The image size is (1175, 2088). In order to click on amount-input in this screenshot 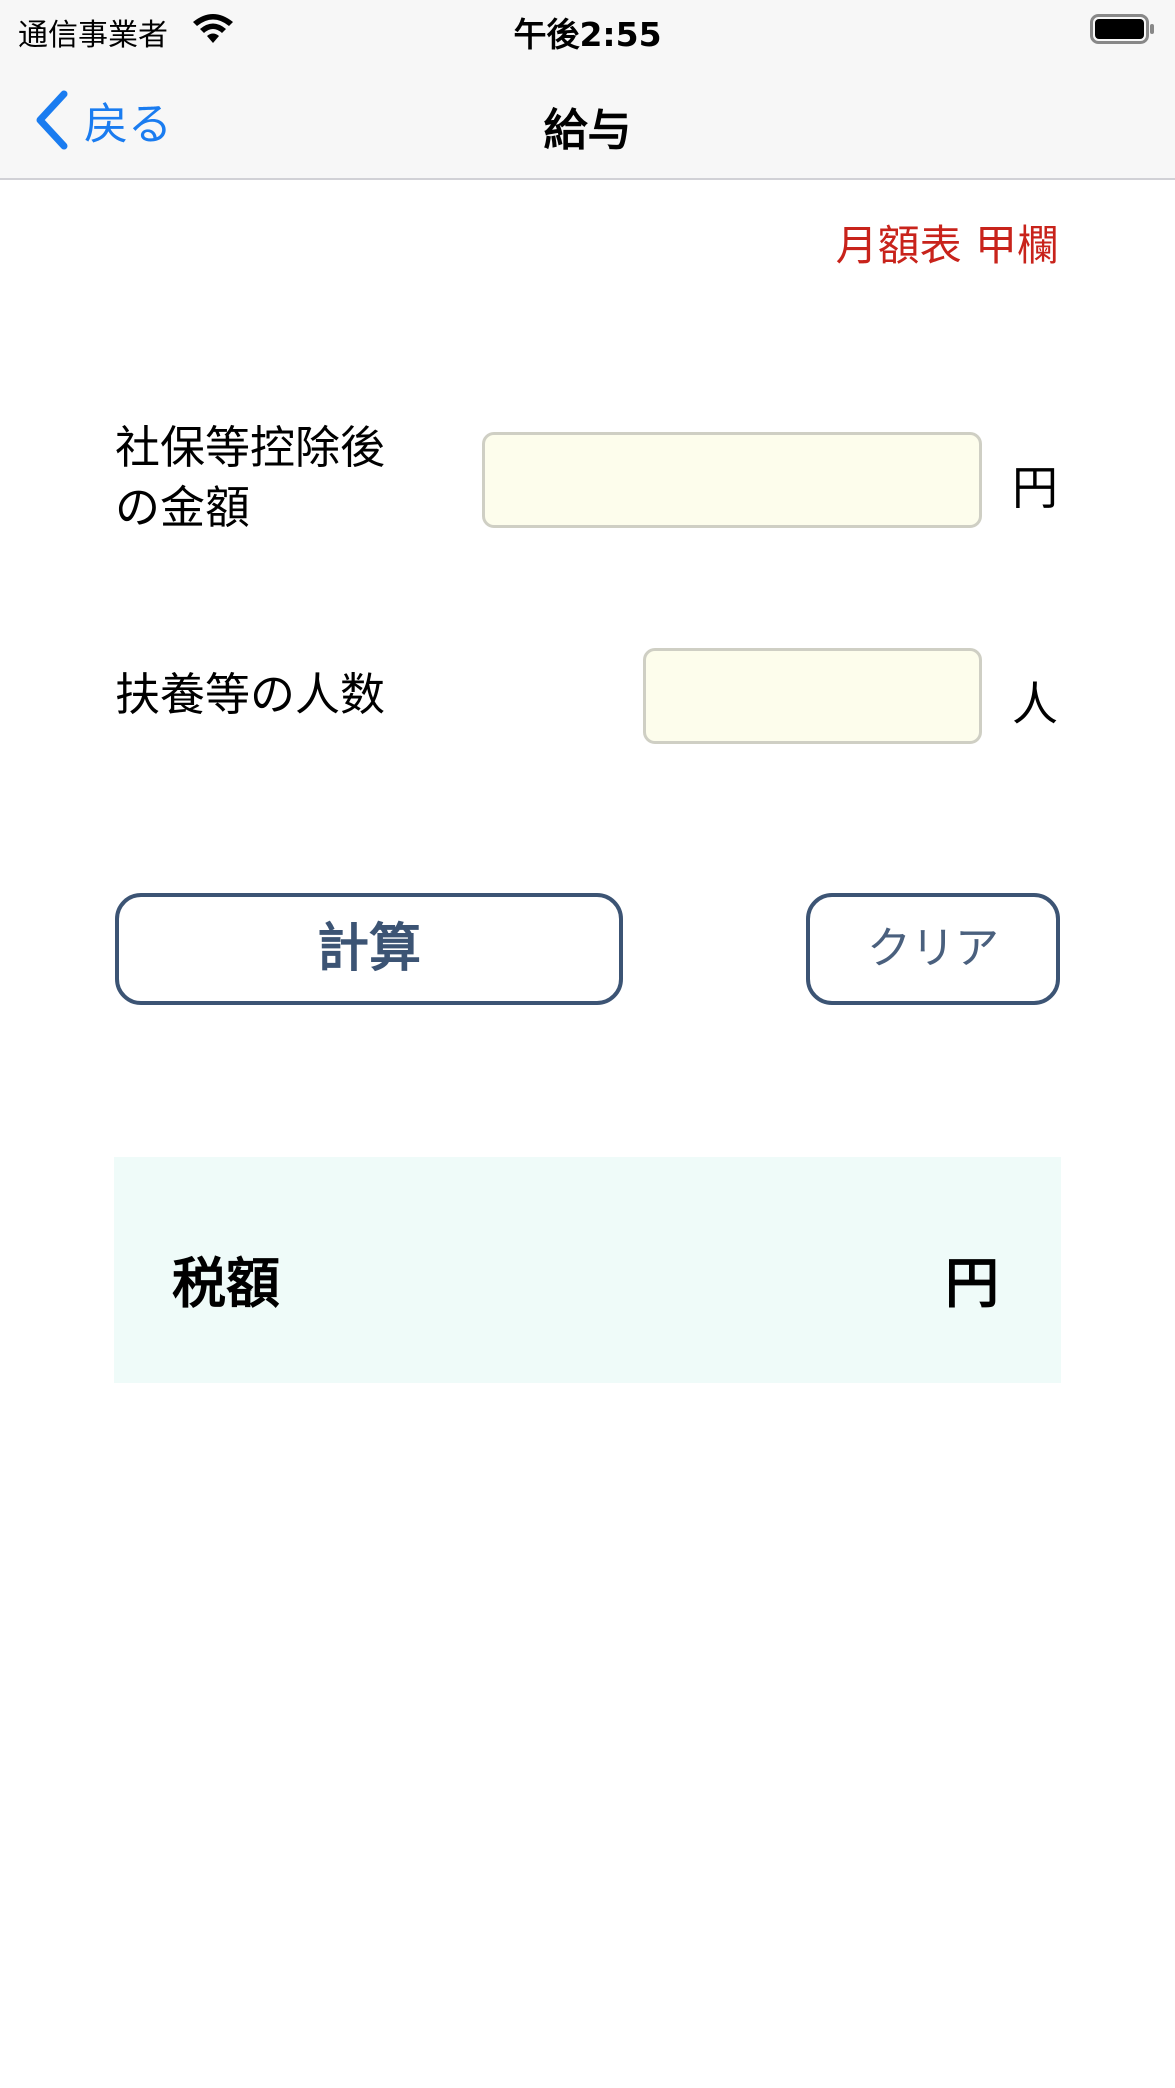, I will do `click(732, 480)`.